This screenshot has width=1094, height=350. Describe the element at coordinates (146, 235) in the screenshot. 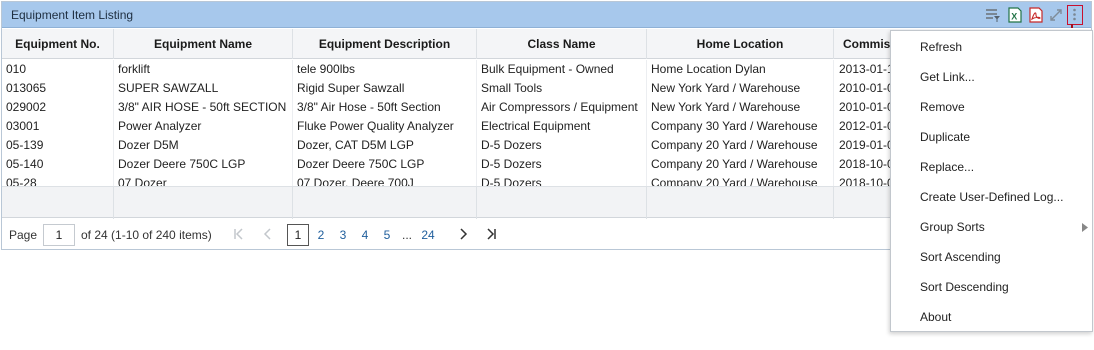

I see `page-count-text: of 24 (1-10 of 240 items)` at that location.